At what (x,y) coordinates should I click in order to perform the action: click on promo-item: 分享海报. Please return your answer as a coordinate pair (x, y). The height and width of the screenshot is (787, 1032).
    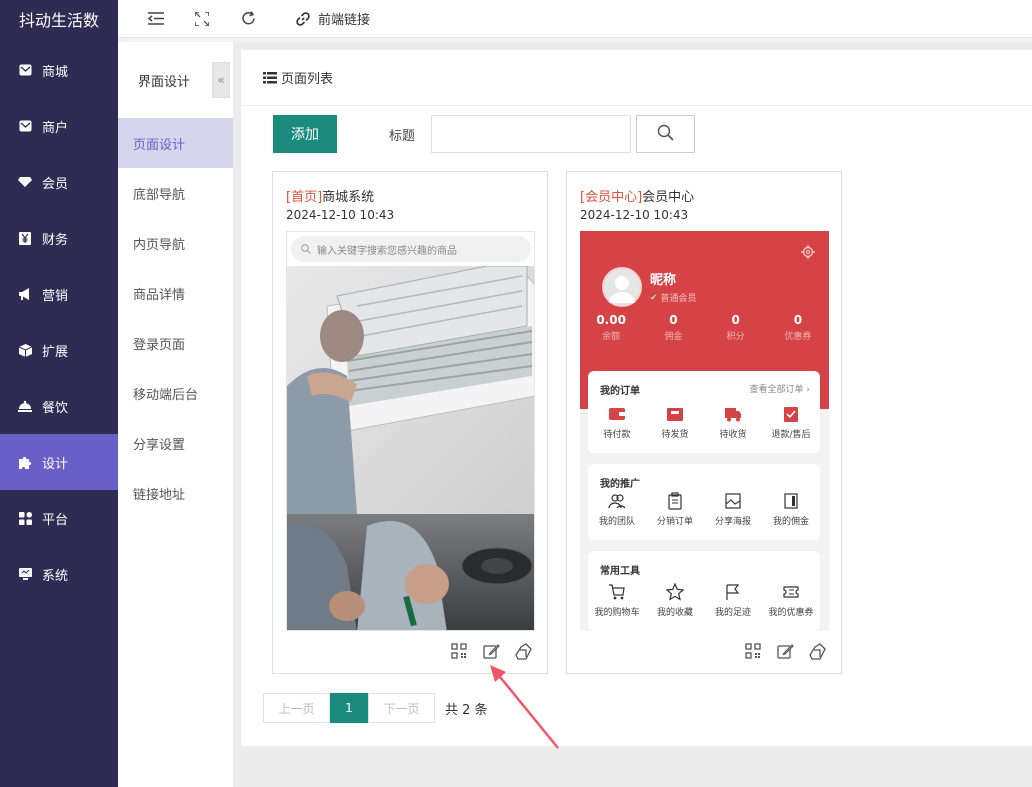
    Looking at the image, I should click on (733, 509).